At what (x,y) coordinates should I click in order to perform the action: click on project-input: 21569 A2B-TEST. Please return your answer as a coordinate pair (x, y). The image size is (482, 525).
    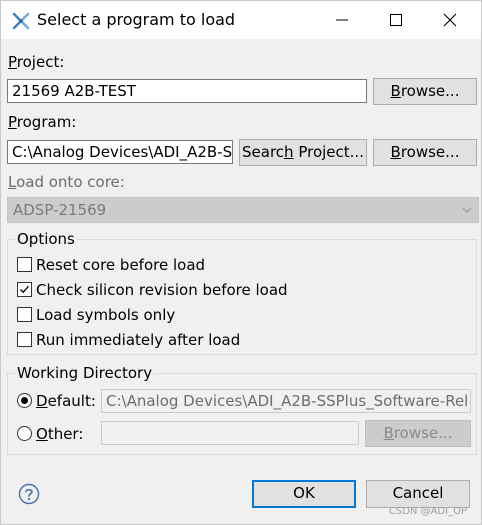
    Looking at the image, I should click on (187, 91).